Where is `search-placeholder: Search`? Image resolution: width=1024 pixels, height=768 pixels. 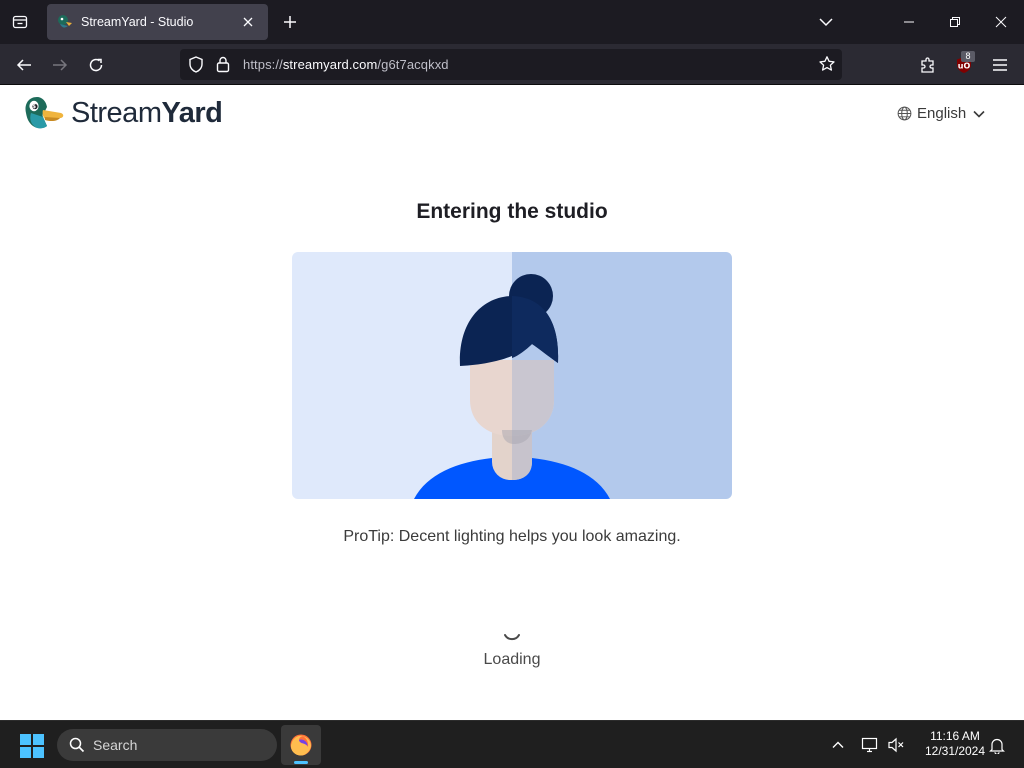 search-placeholder: Search is located at coordinates (115, 745).